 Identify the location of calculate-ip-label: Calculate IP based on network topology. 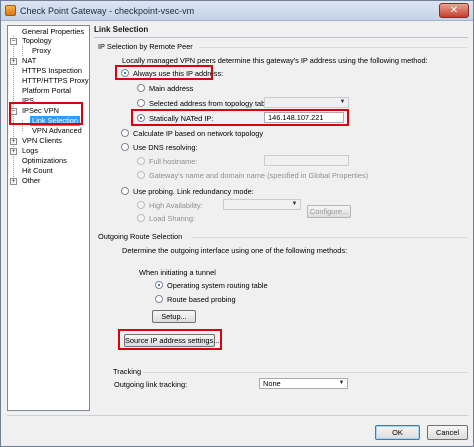
(198, 133).